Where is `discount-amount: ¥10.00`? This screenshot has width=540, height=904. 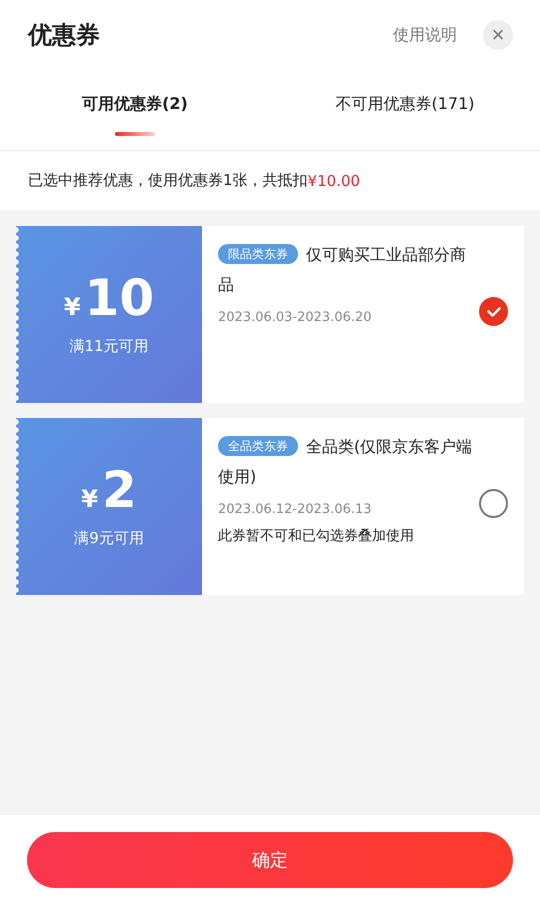 discount-amount: ¥10.00 is located at coordinates (334, 181).